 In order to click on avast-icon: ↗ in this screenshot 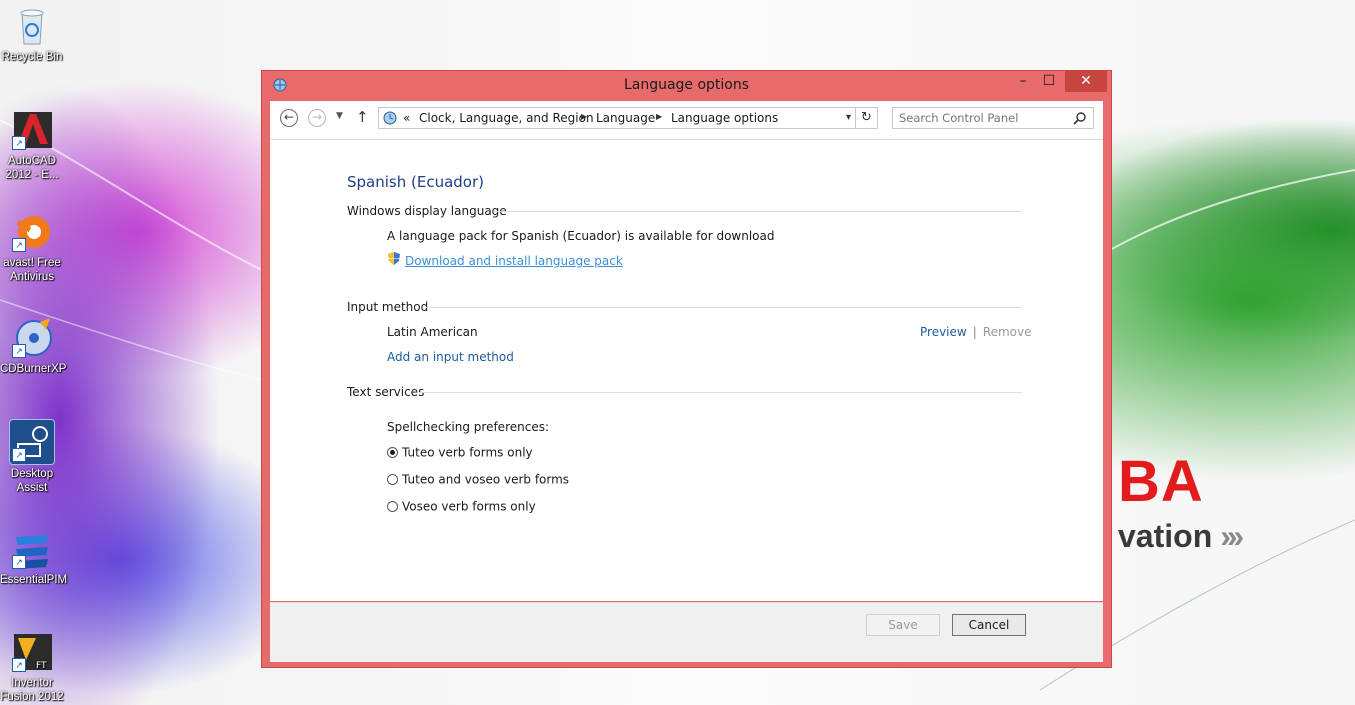, I will do `click(32, 232)`.